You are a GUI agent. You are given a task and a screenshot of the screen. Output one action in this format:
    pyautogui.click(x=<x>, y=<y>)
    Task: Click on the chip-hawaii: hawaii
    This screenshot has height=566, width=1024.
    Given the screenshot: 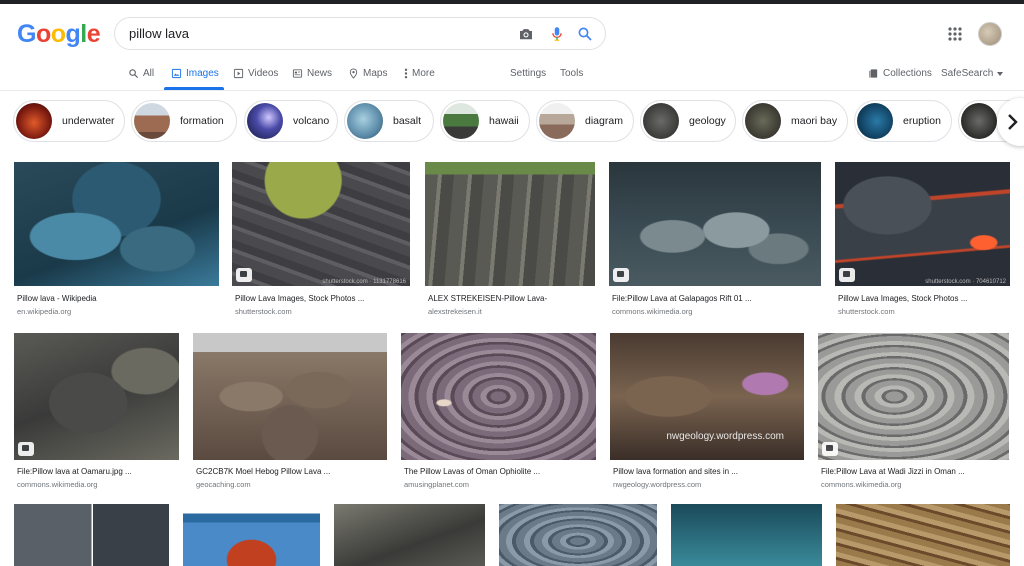 What is the action you would take?
    pyautogui.click(x=485, y=121)
    